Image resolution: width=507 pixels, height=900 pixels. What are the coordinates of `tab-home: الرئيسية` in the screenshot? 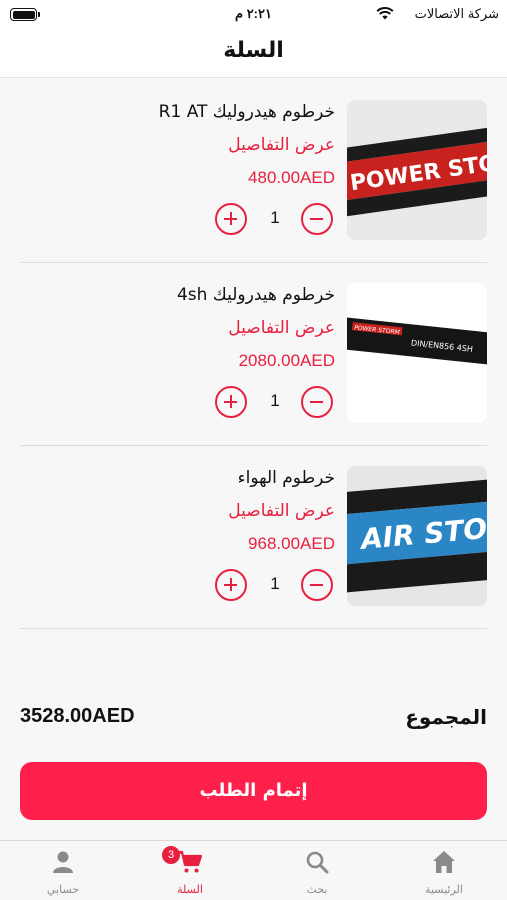 It's located at (444, 870).